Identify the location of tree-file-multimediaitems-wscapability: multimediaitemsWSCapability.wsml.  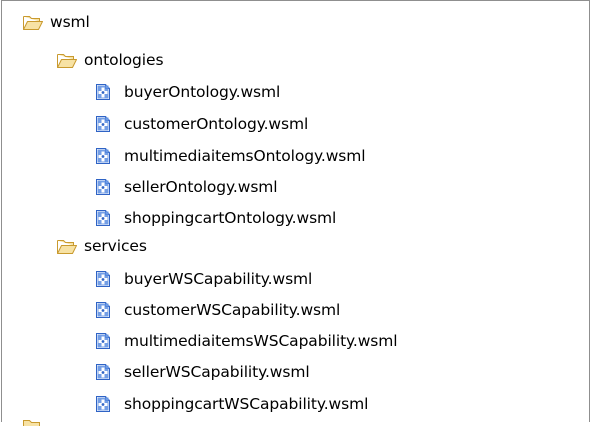
(246, 341).